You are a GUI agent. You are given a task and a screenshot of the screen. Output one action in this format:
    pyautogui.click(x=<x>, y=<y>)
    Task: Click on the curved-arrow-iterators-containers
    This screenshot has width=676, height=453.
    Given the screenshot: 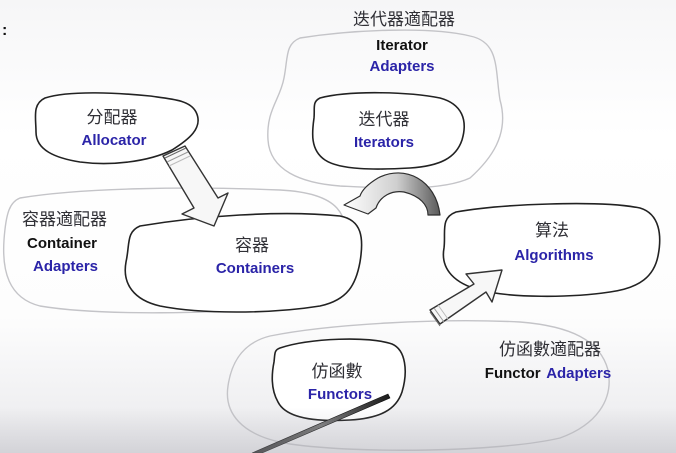 What is the action you would take?
    pyautogui.click(x=392, y=194)
    